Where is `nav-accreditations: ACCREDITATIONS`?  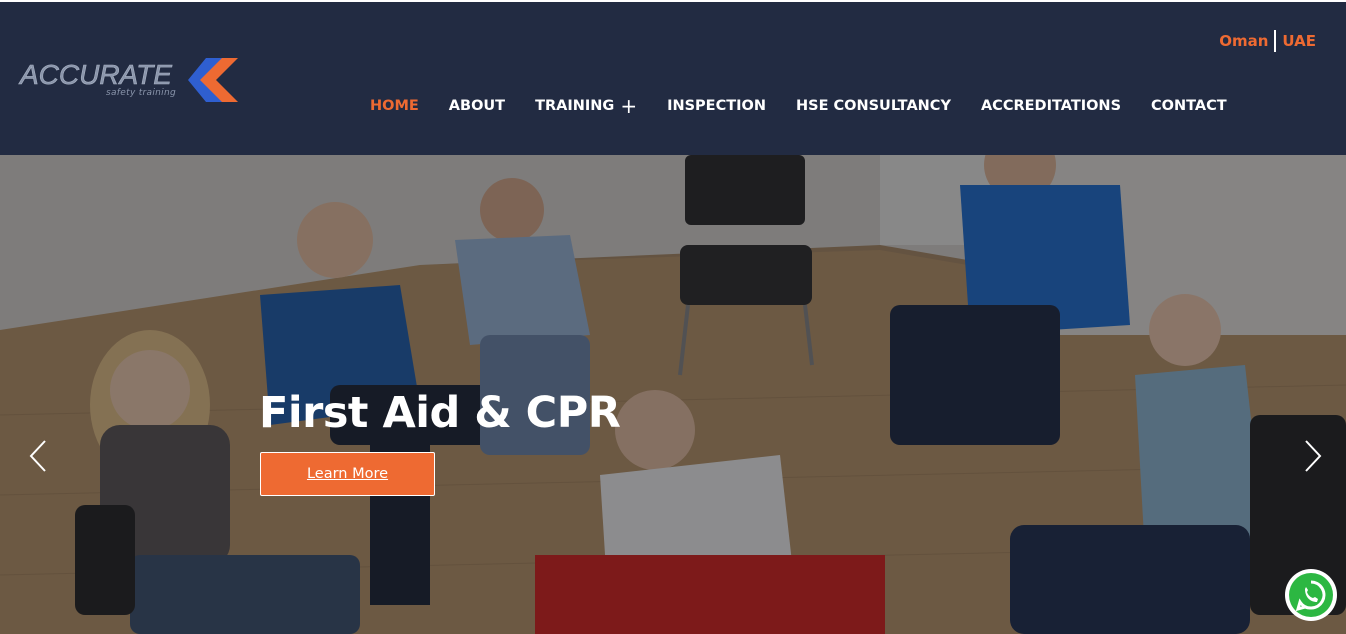
nav-accreditations: ACCREDITATIONS is located at coordinates (1051, 106).